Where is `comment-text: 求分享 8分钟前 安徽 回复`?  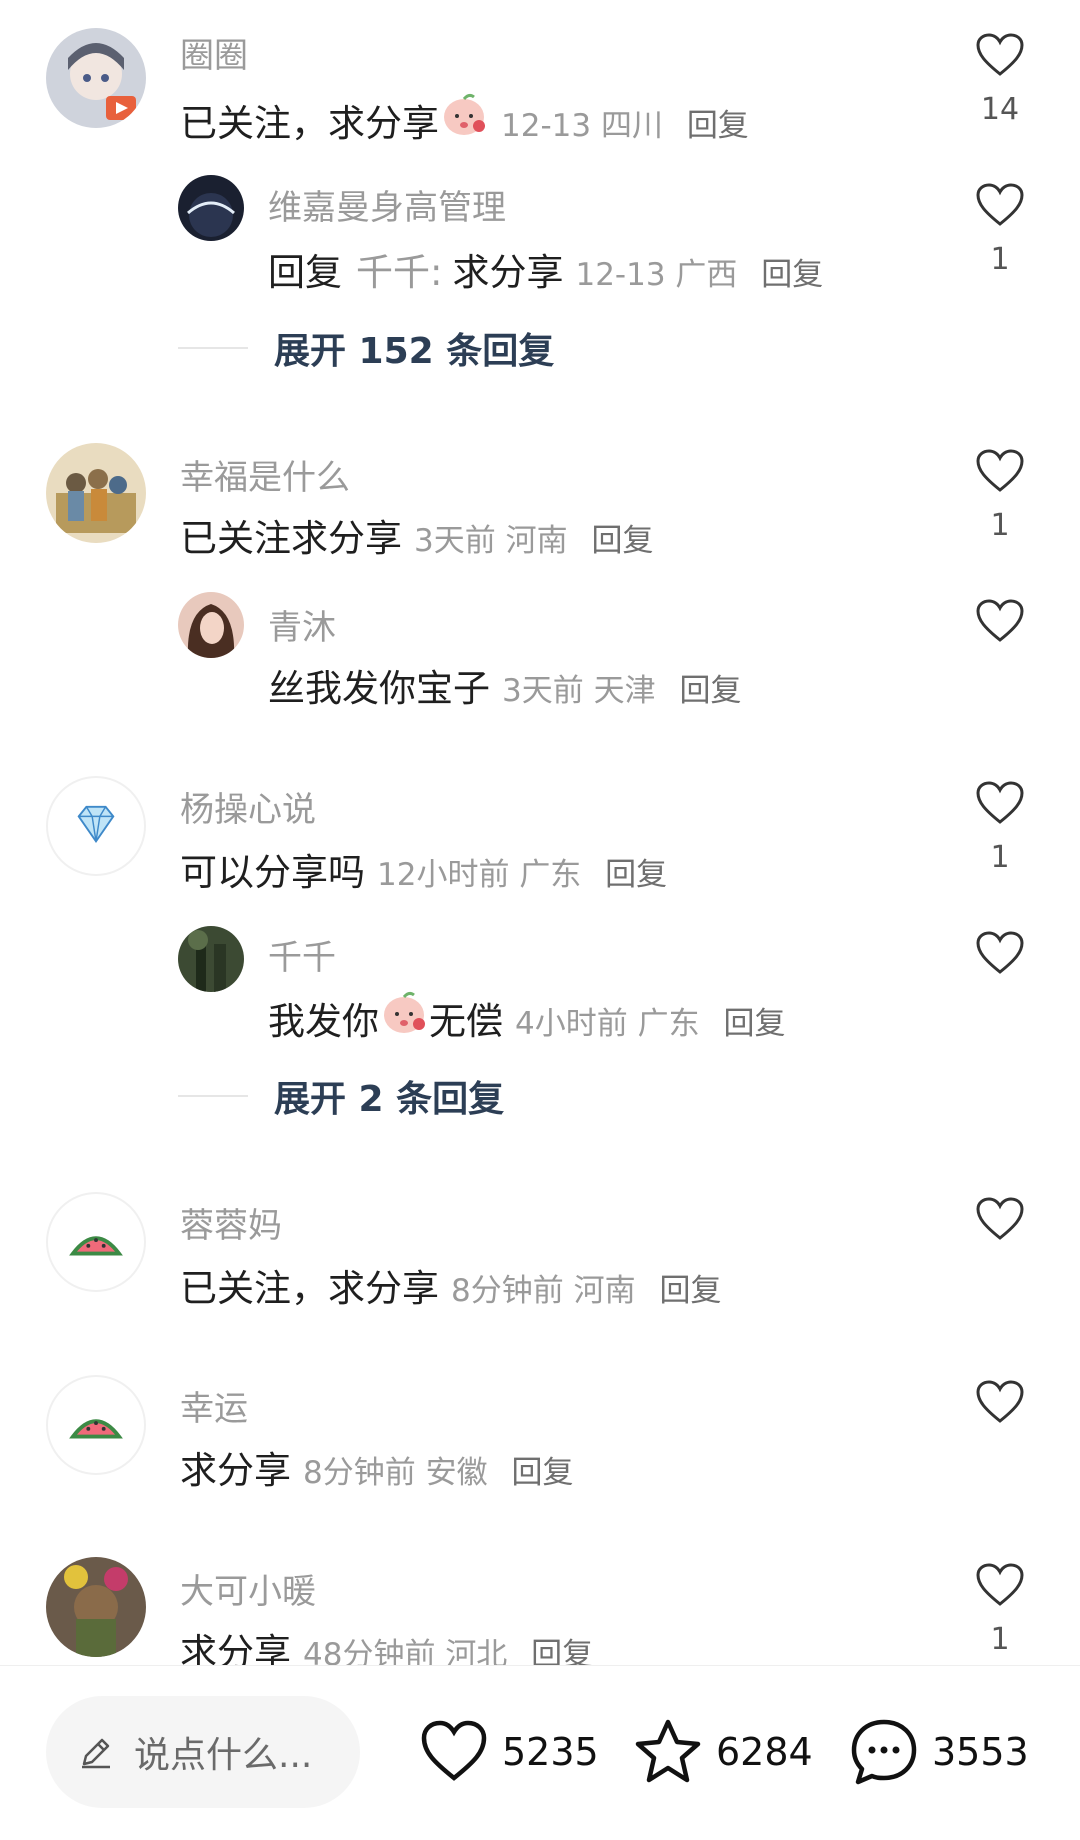
comment-text: 求分享 8分钟前 安徽 回复 is located at coordinates (376, 1467).